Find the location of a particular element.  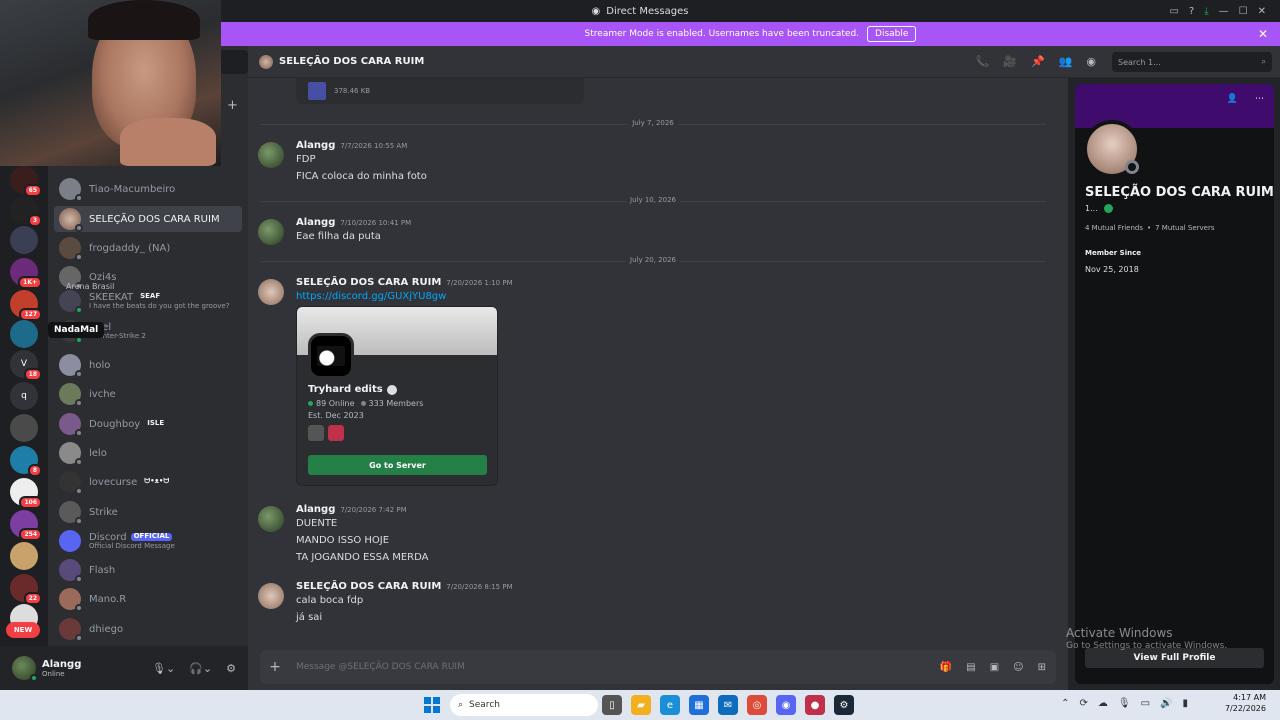

server-icon: 3 is located at coordinates (26, 211).